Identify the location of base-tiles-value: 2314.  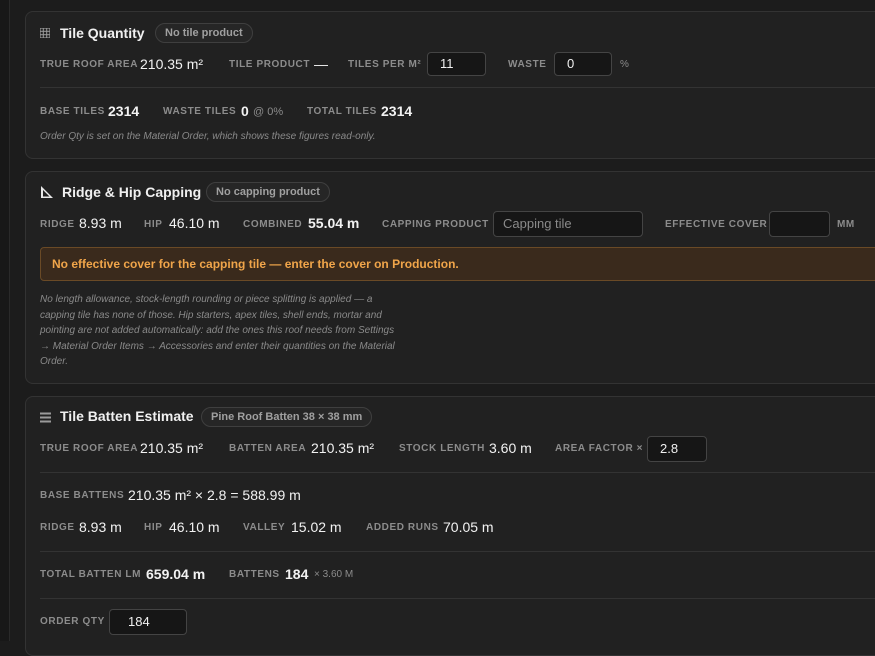
(124, 111).